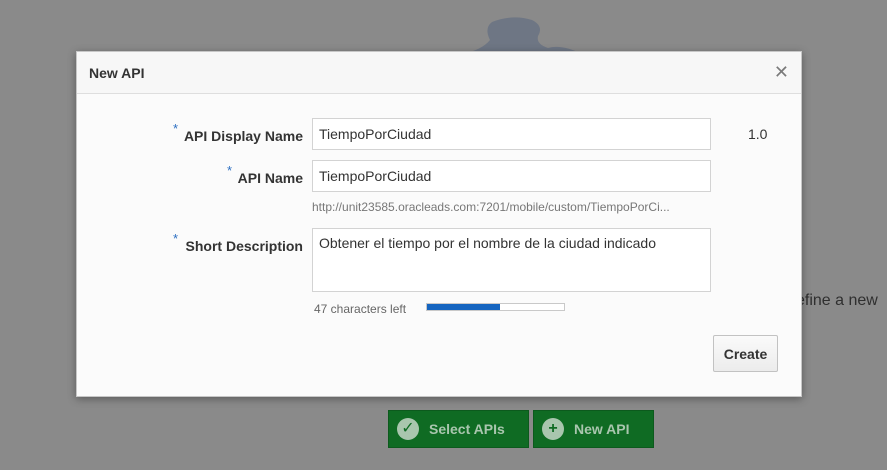  I want to click on plus-circle-icon: +, so click(553, 429).